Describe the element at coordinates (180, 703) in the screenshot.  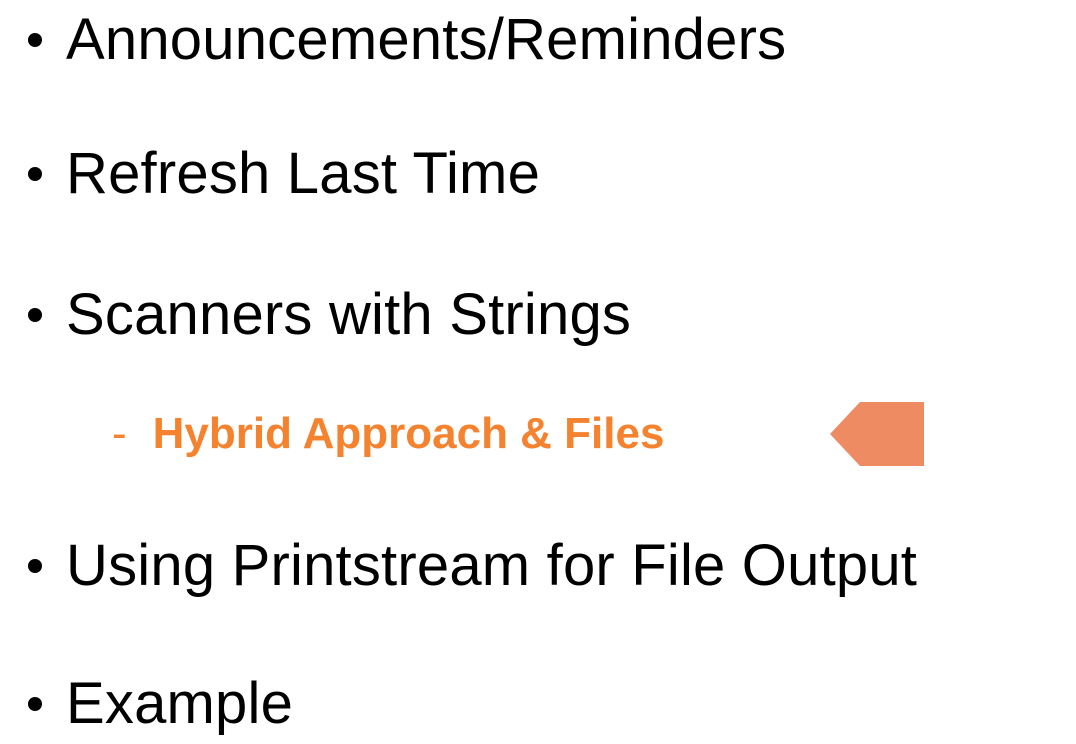
I see `agenda-item-label: Example` at that location.